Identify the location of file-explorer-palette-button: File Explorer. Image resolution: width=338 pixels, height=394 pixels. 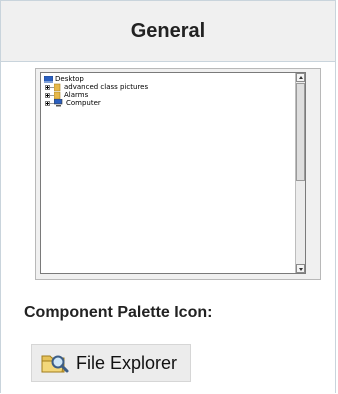
(111, 363).